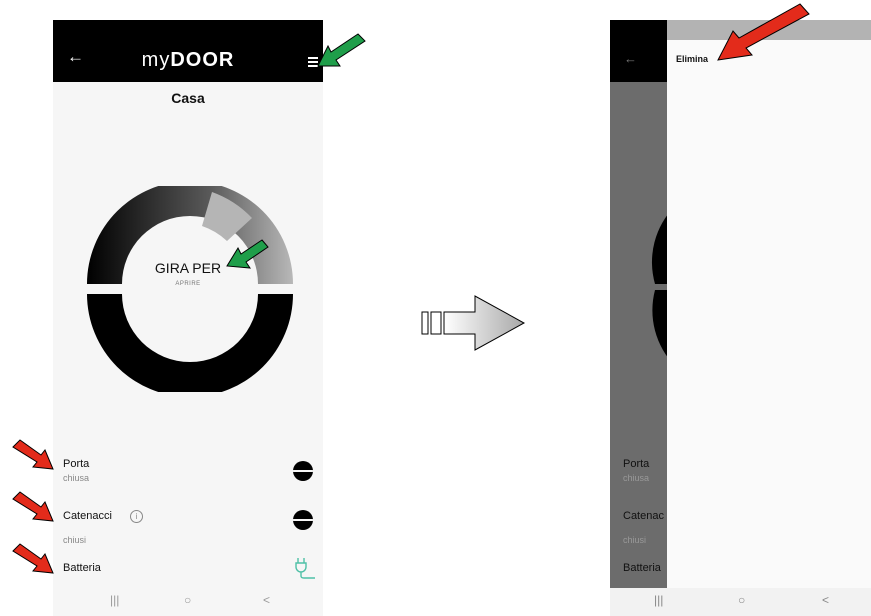  Describe the element at coordinates (763, 32) in the screenshot. I see `red-pointer-elimina-icon` at that location.